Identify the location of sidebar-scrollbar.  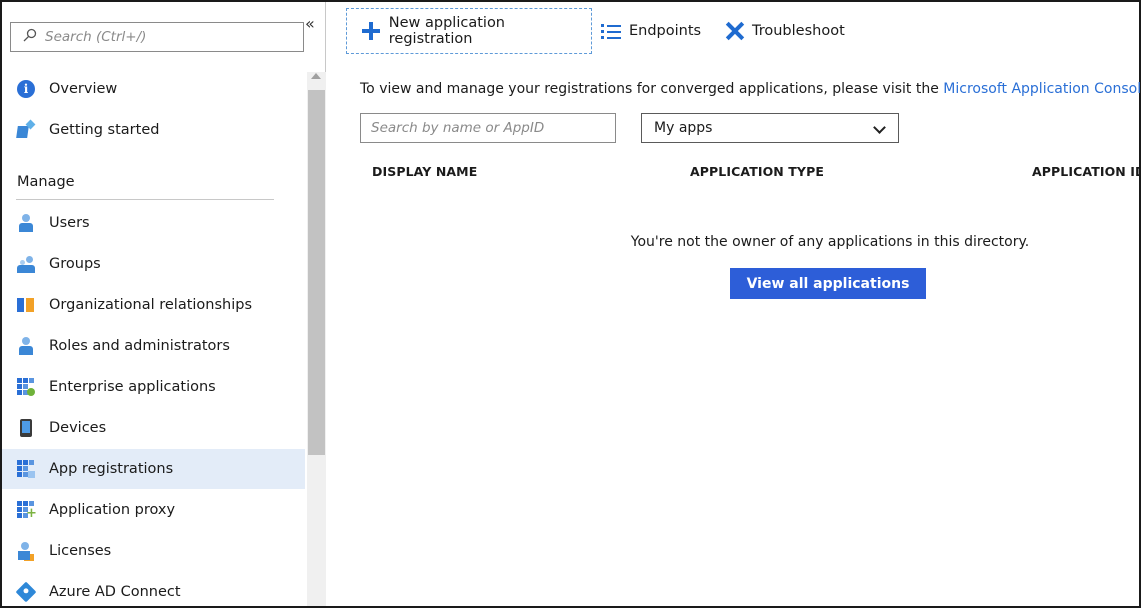
(316, 339).